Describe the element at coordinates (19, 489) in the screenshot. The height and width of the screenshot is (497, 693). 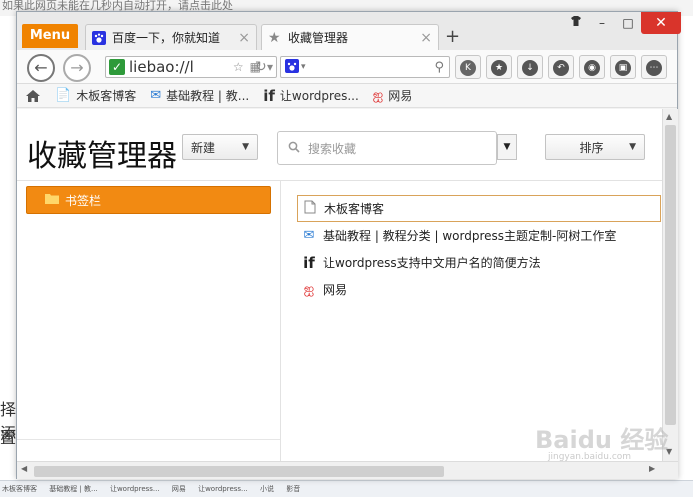
I see `taskbar-item: 木板客博客` at that location.